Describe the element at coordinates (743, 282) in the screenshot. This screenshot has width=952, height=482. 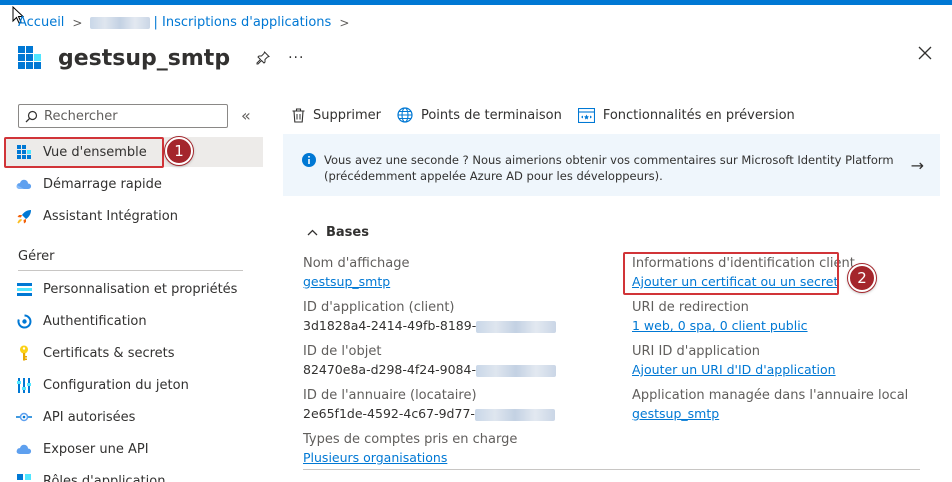
I see `add-certificate-or-secret-link: Ajouter un certificat ou un secret` at that location.